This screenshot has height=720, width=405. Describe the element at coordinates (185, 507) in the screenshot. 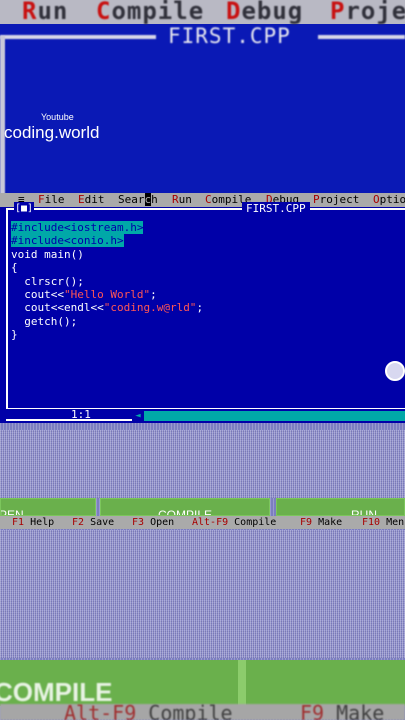

I see `compile-button: COMPILE` at that location.